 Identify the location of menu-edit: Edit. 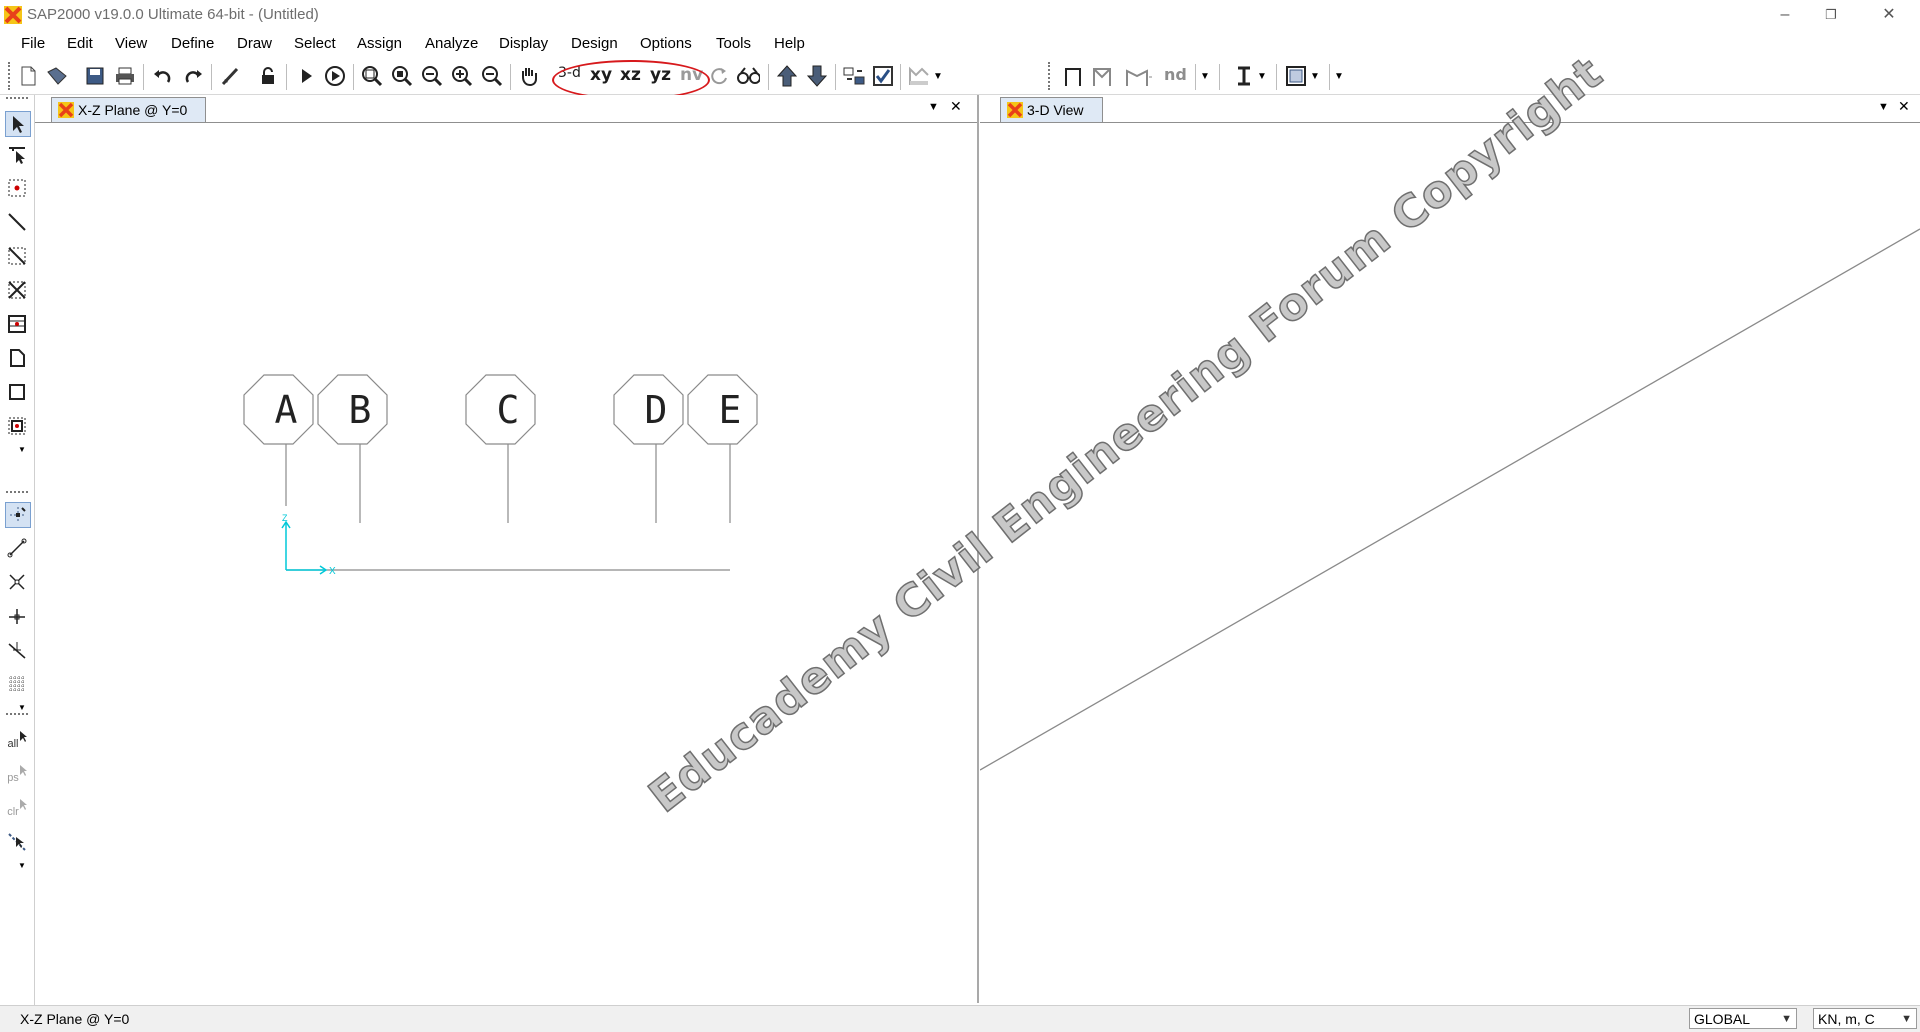
(80, 43).